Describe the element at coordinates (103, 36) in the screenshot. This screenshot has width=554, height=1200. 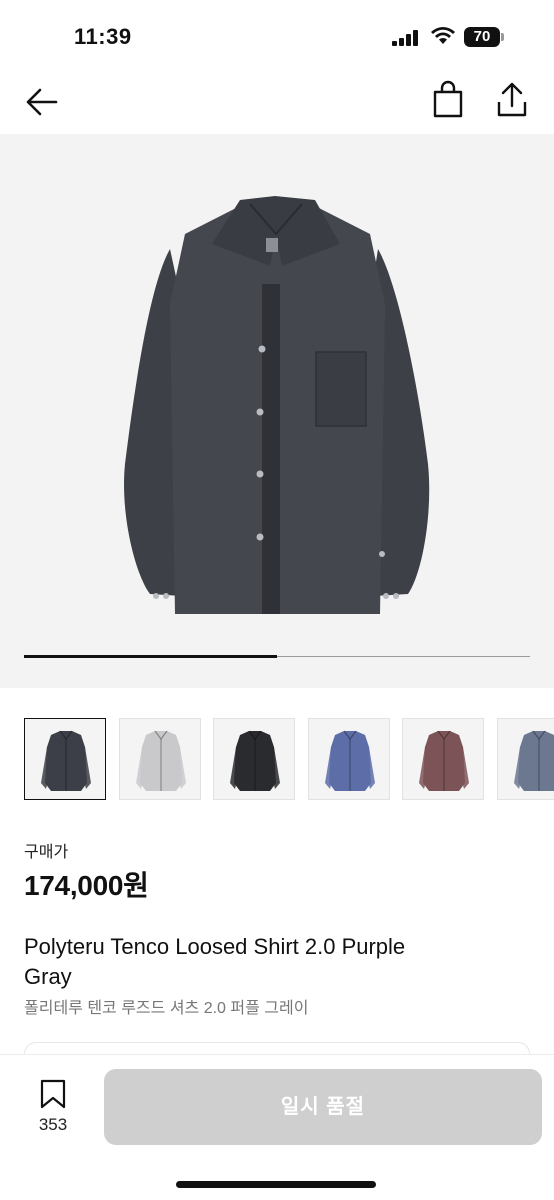
I see `status-time: 11:39` at that location.